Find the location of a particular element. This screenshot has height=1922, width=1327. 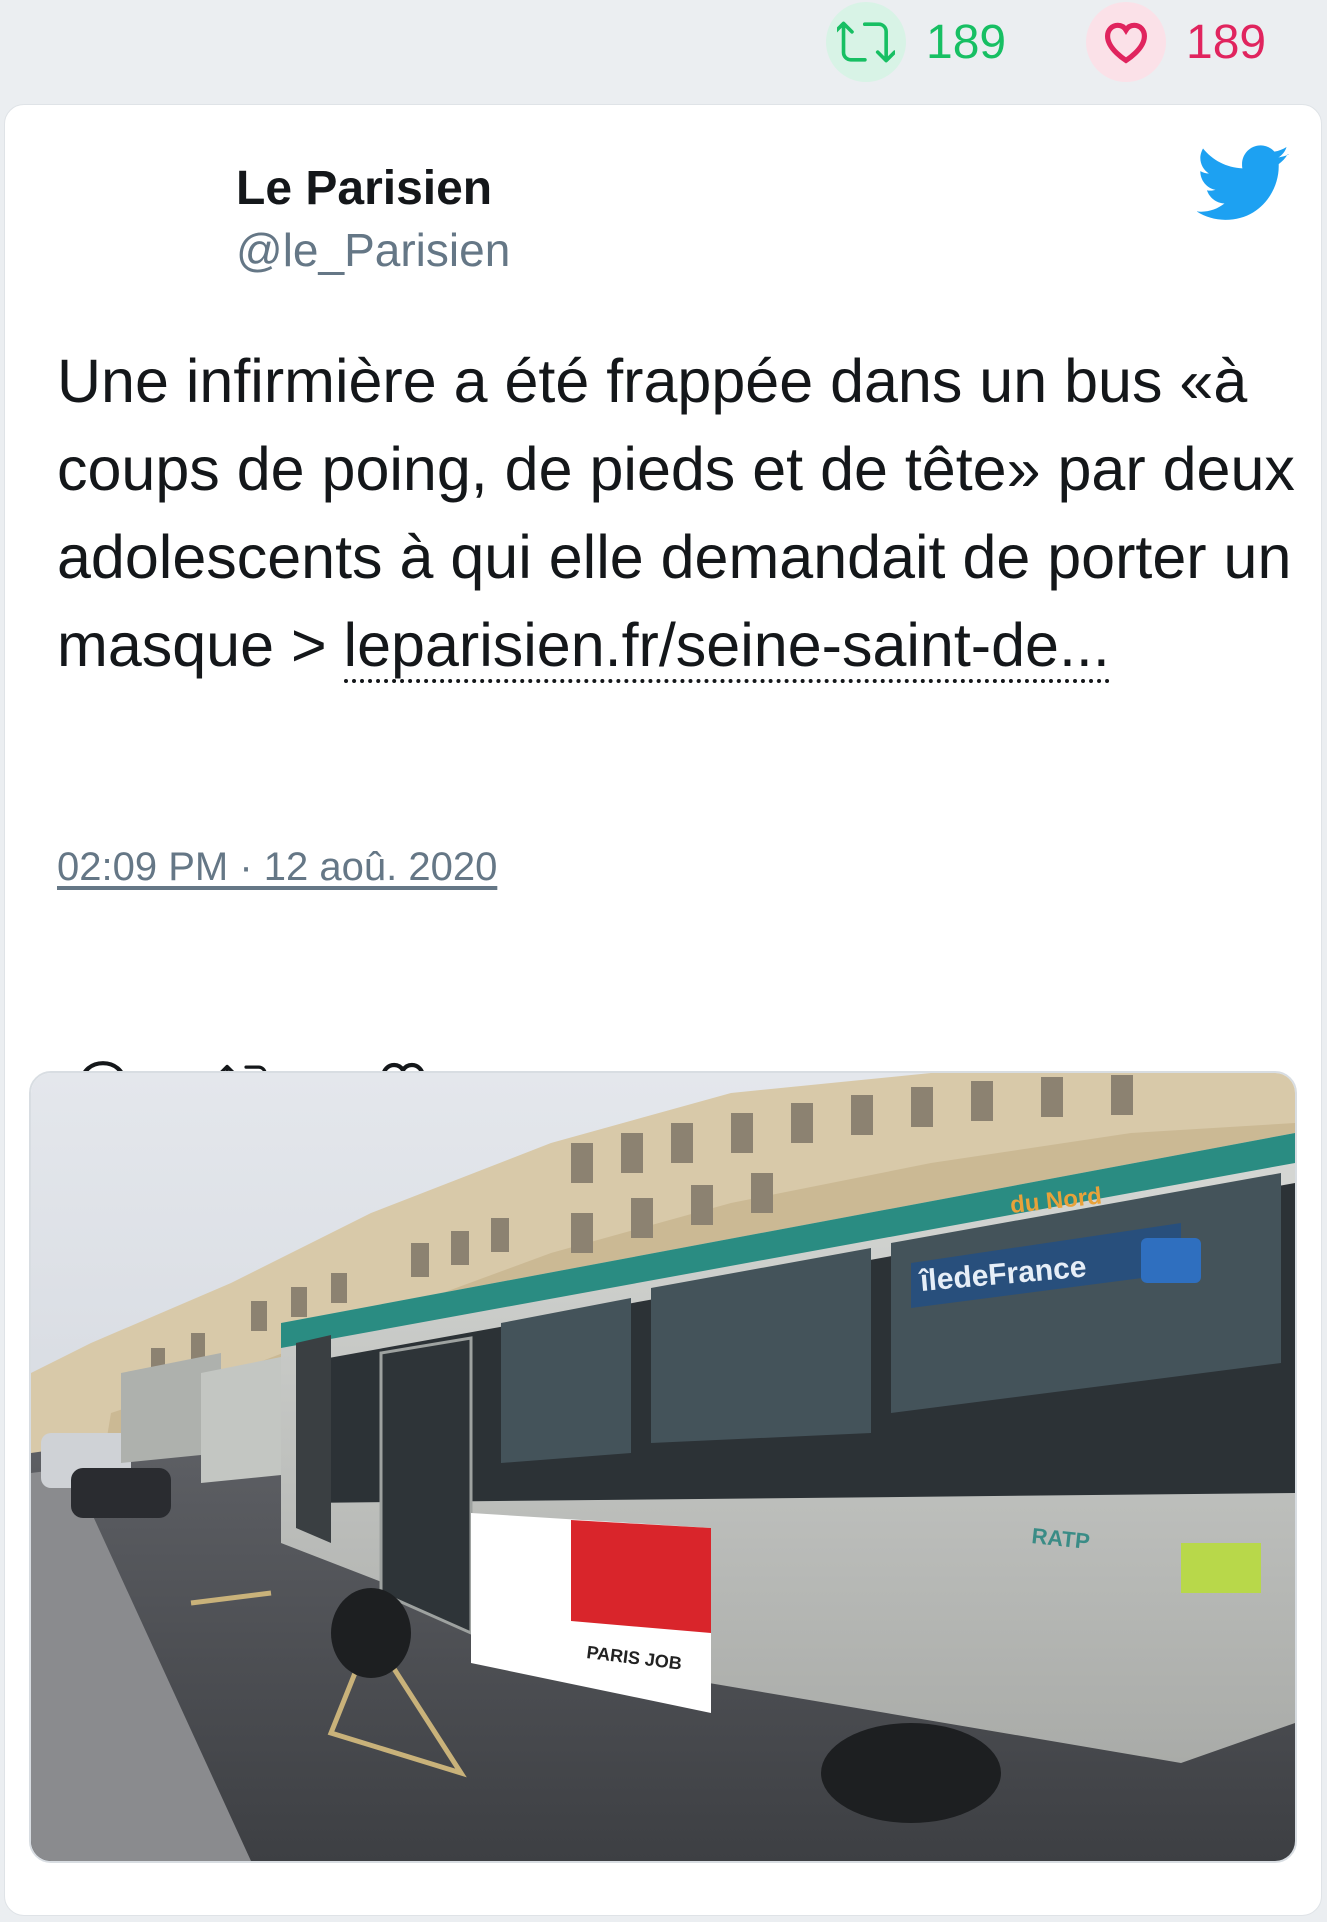

retweet-icon is located at coordinates (866, 42).